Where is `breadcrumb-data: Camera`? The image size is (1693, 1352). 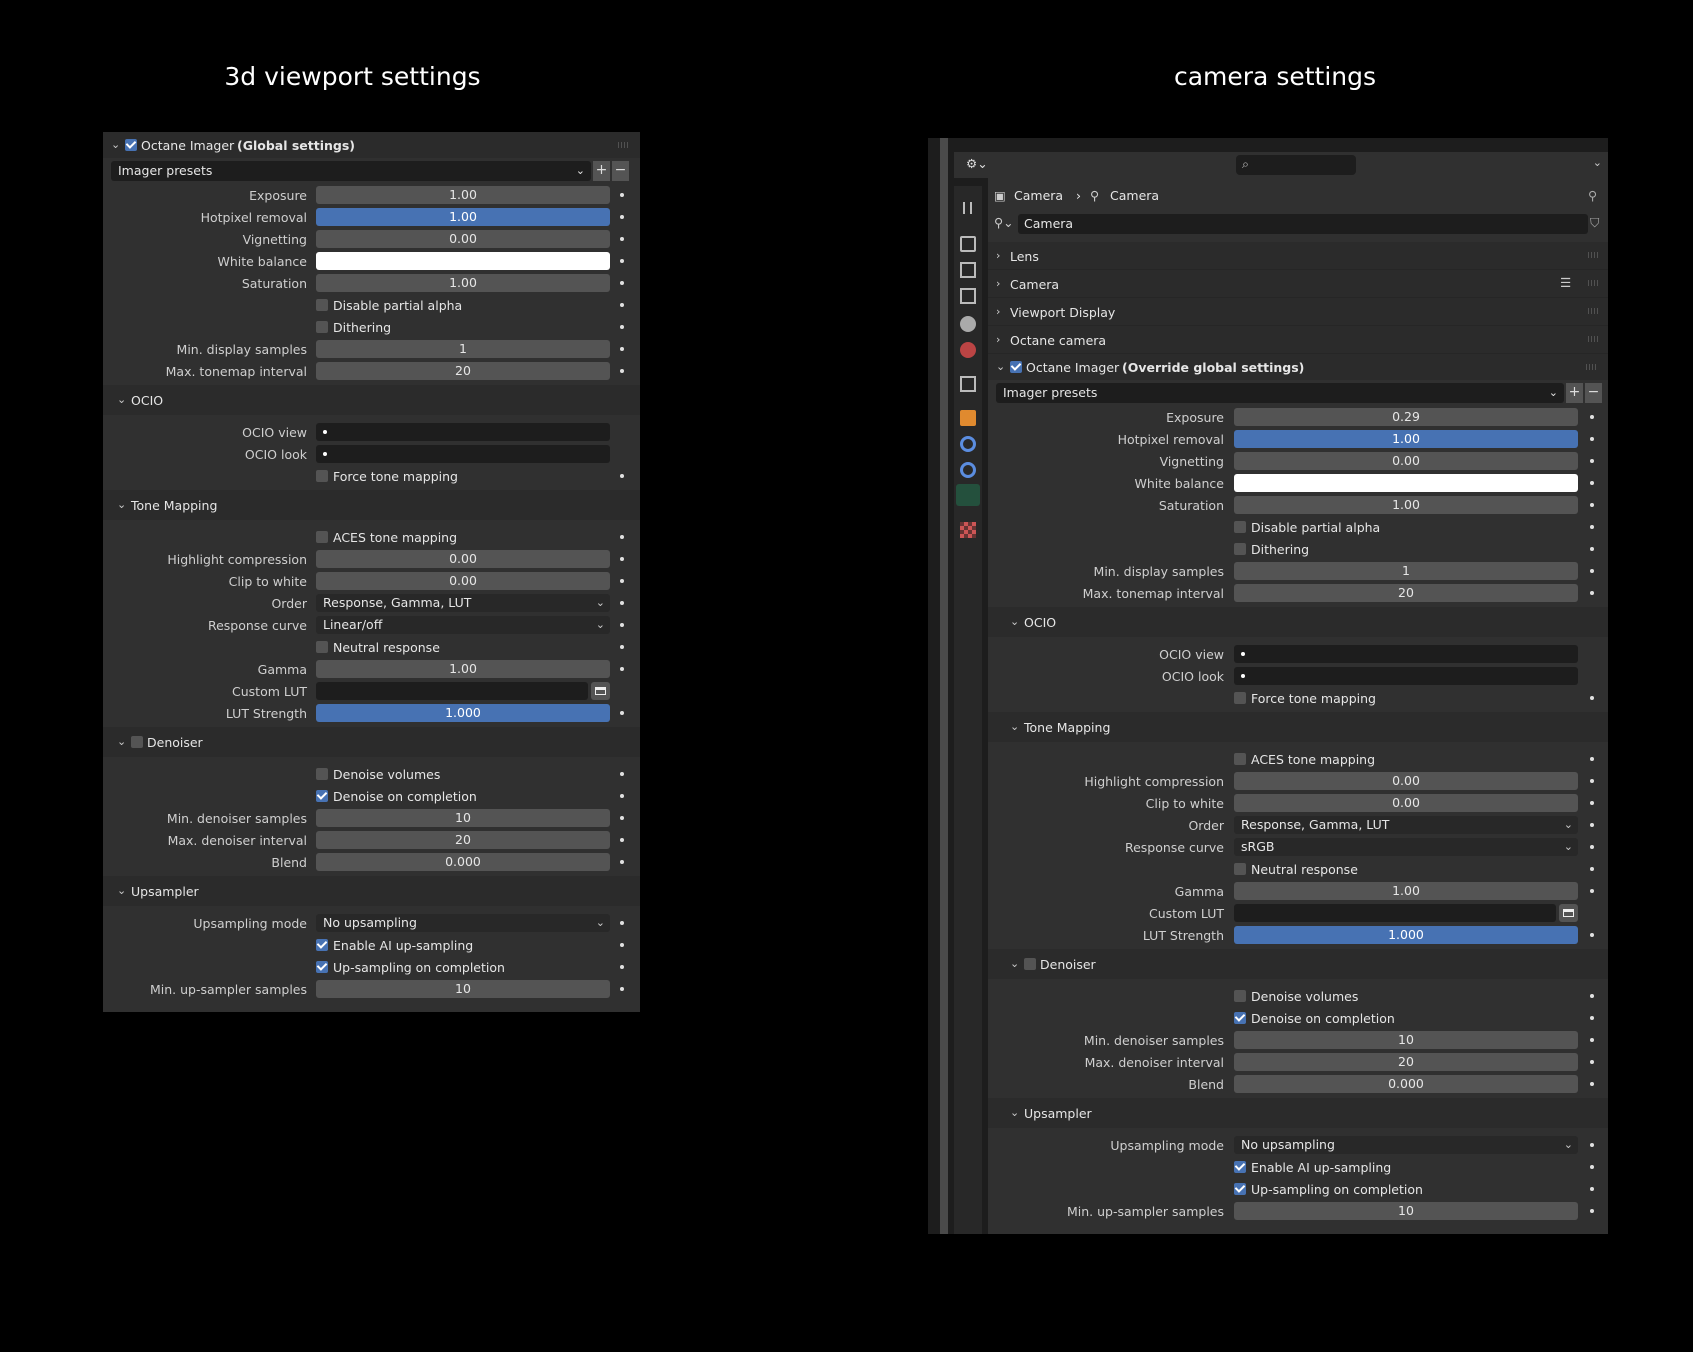
breadcrumb-data: Camera is located at coordinates (1134, 195).